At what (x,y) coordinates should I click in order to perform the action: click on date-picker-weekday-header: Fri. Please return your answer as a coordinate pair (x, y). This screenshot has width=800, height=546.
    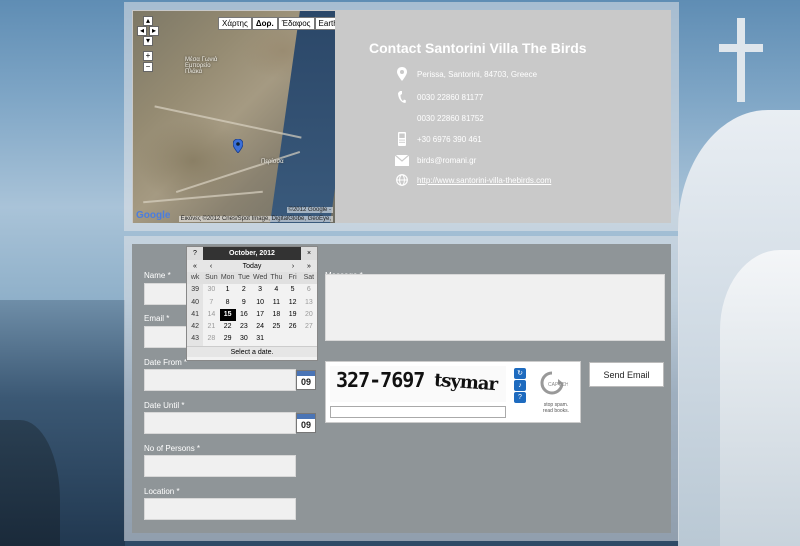
    Looking at the image, I should click on (292, 278).